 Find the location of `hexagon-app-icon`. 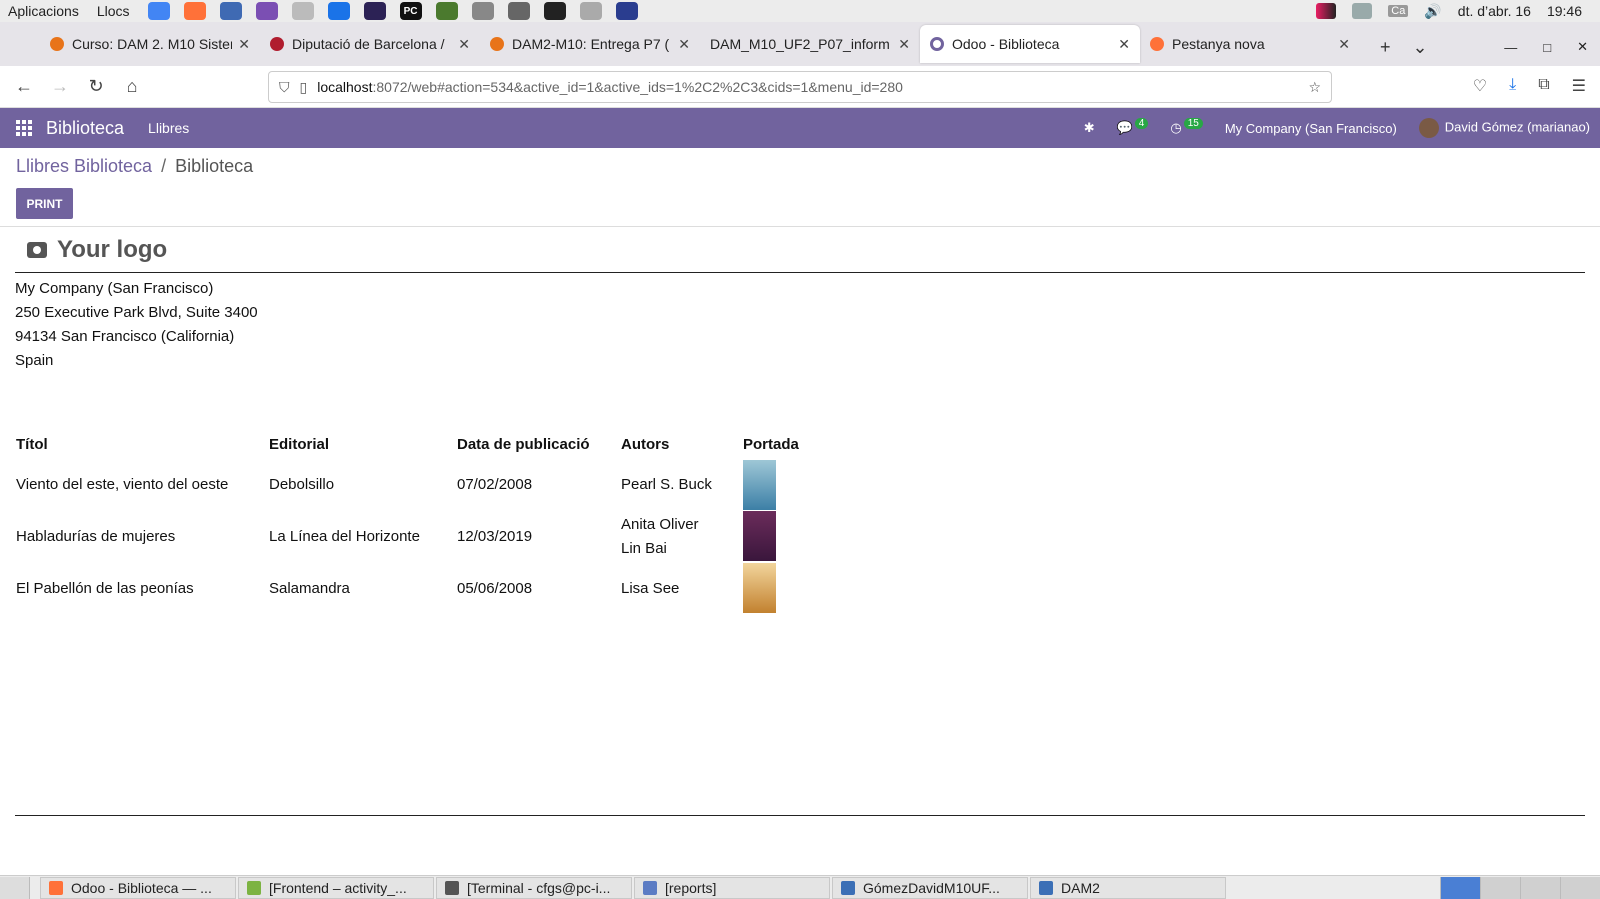

hexagon-app-icon is located at coordinates (266, 11).